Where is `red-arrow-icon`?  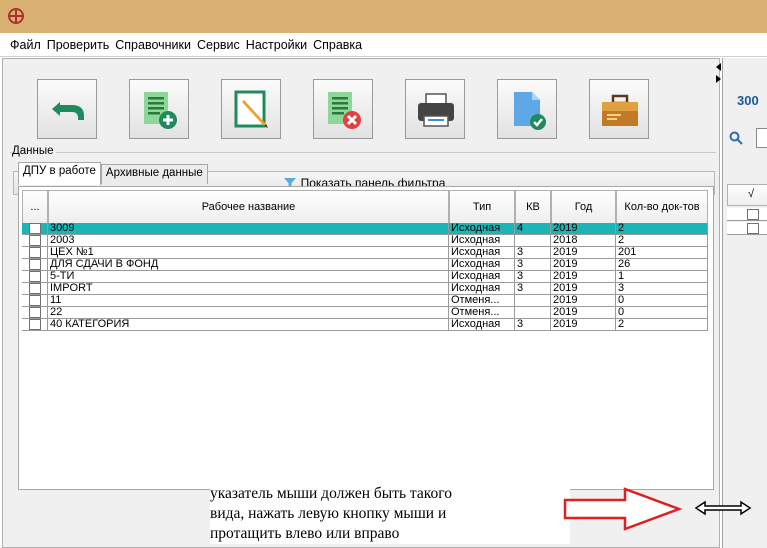 red-arrow-icon is located at coordinates (623, 509).